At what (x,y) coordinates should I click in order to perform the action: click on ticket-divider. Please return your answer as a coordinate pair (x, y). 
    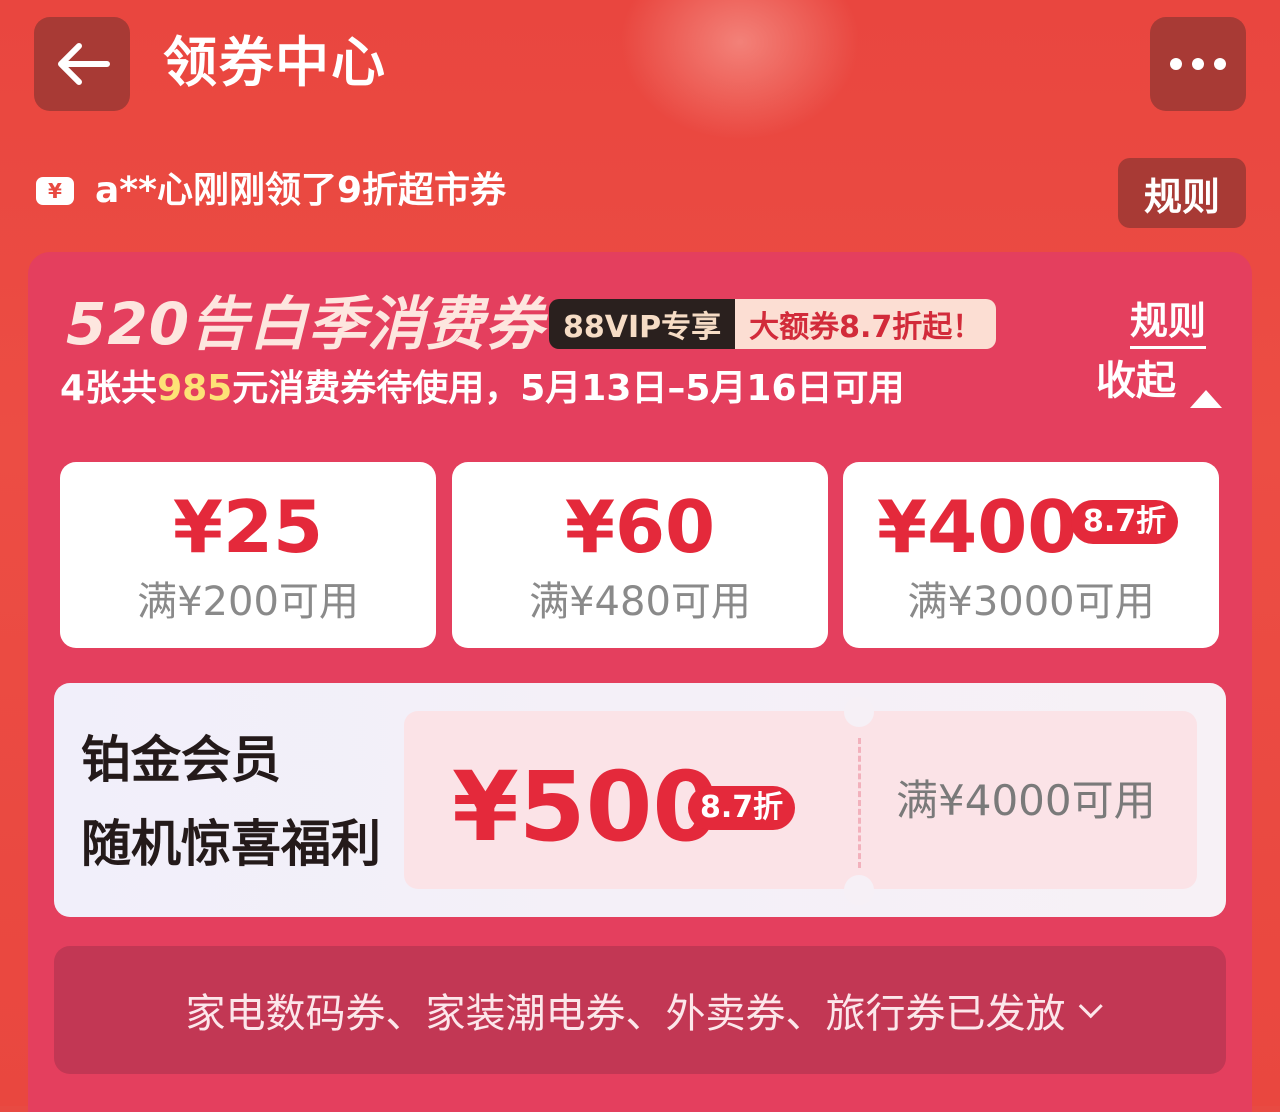
    Looking at the image, I should click on (859, 803).